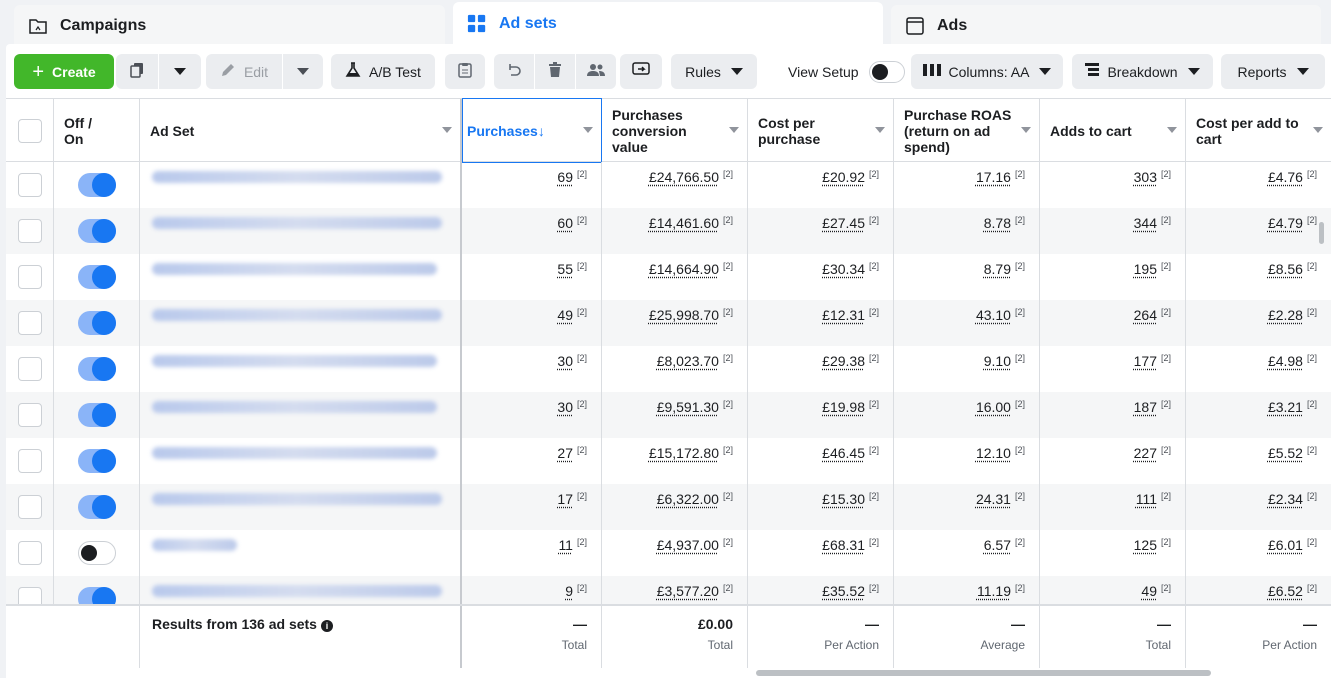 The width and height of the screenshot is (1331, 678). What do you see at coordinates (64, 71) in the screenshot?
I see `create-button: + Create` at bounding box center [64, 71].